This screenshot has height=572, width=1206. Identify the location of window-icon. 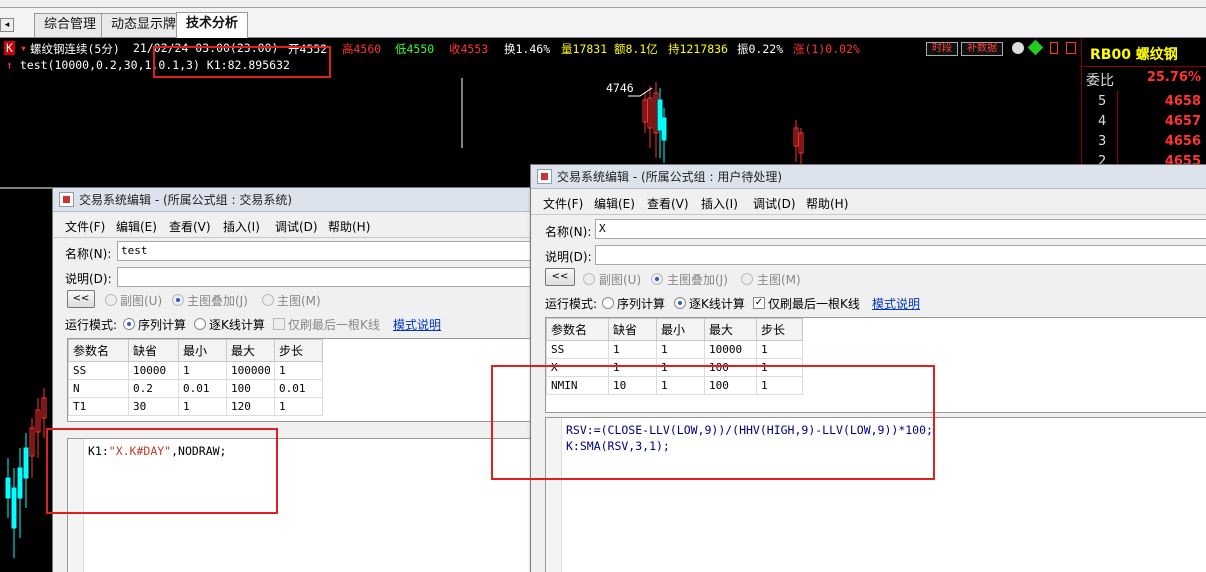
(1071, 48).